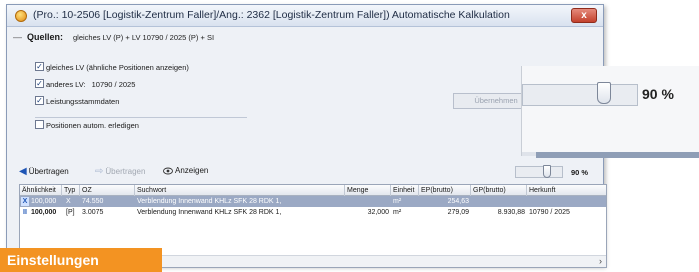  What do you see at coordinates (68, 201) in the screenshot?
I see `cell-type: X` at bounding box center [68, 201].